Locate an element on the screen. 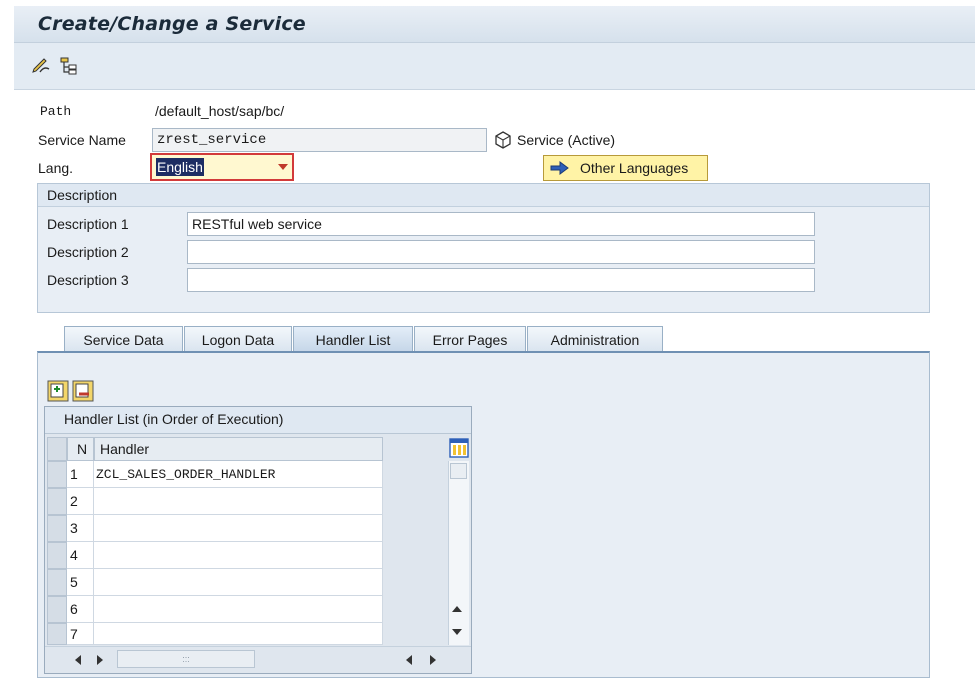 The height and width of the screenshot is (678, 975). column-header-handler: Handler is located at coordinates (238, 449).